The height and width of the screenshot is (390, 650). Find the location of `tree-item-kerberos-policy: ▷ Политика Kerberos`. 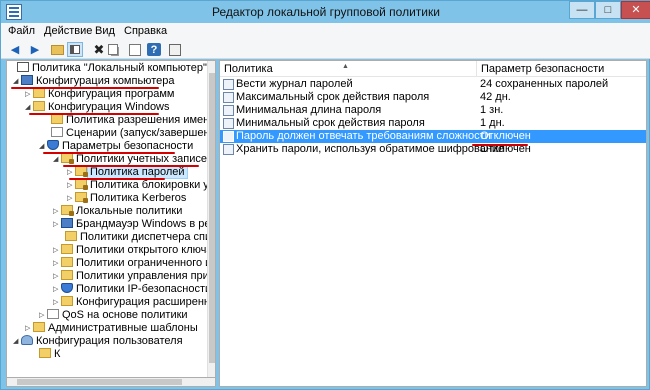

tree-item-kerberos-policy: ▷ Политика Kerberos is located at coordinates (126, 198).